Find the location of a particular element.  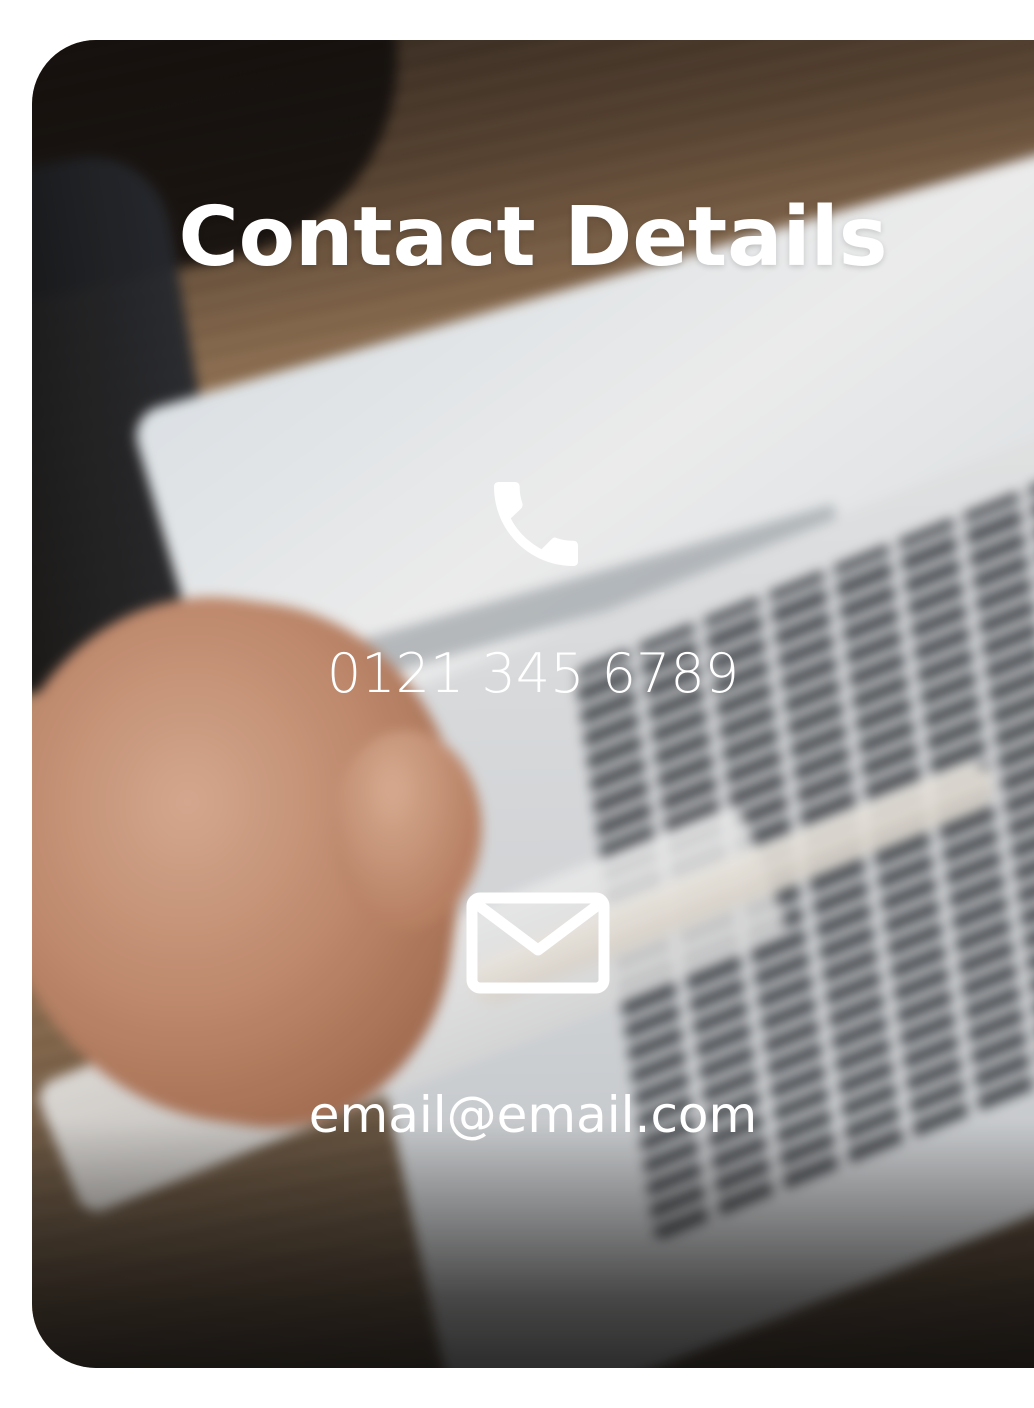

email-address: email@email.com is located at coordinates (533, 1115).